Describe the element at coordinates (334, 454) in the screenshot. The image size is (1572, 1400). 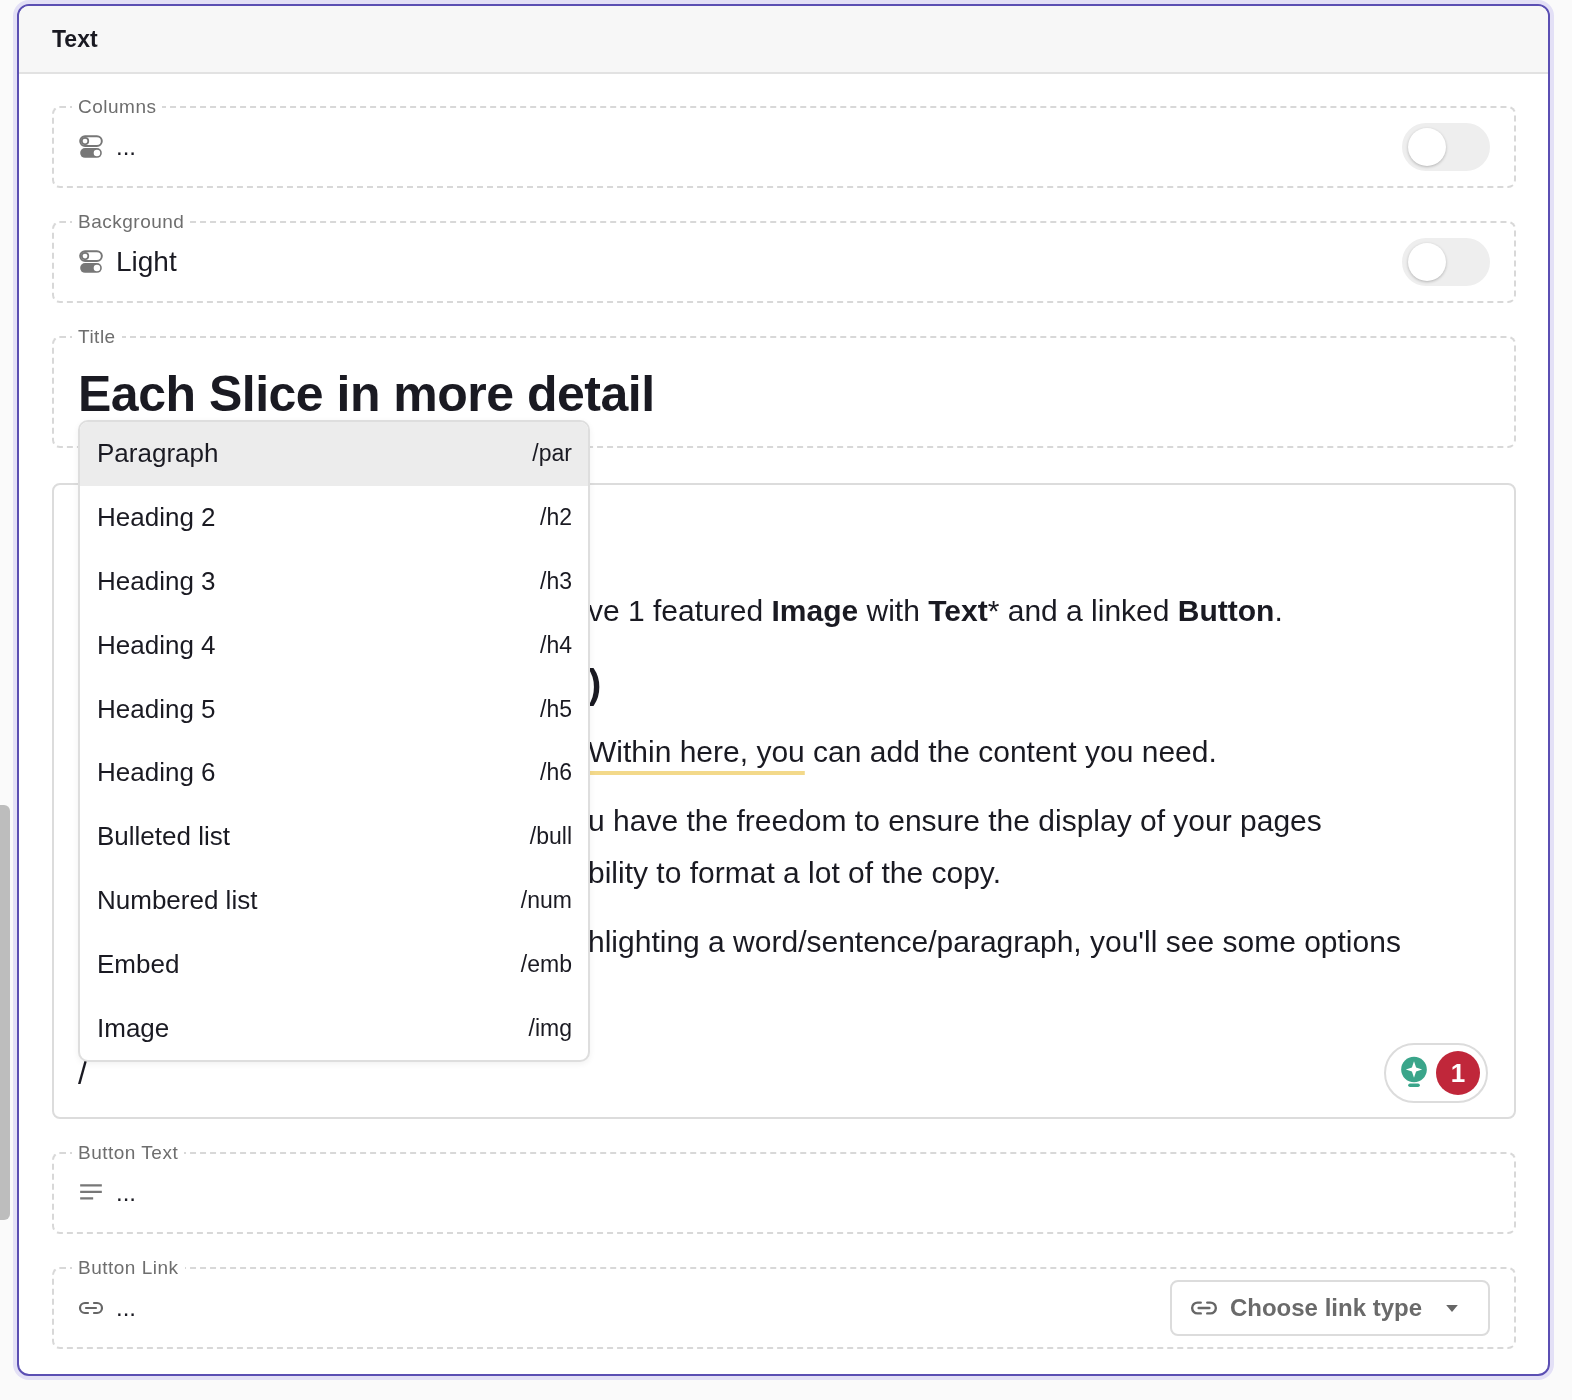
I see `menu-item: Paragraph /par` at that location.